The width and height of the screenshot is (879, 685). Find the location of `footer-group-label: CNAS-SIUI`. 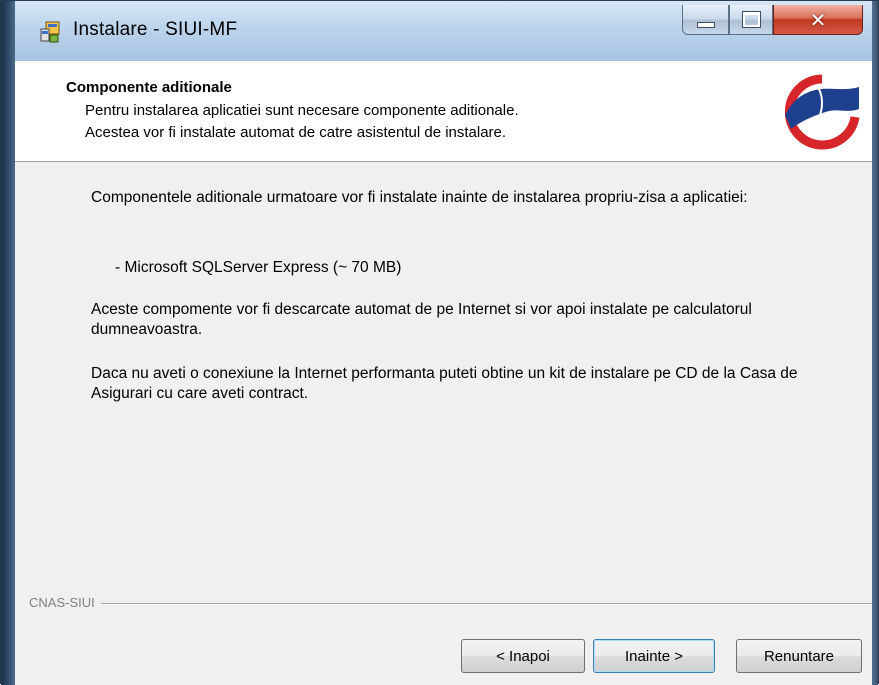

footer-group-label: CNAS-SIUI is located at coordinates (65, 602).